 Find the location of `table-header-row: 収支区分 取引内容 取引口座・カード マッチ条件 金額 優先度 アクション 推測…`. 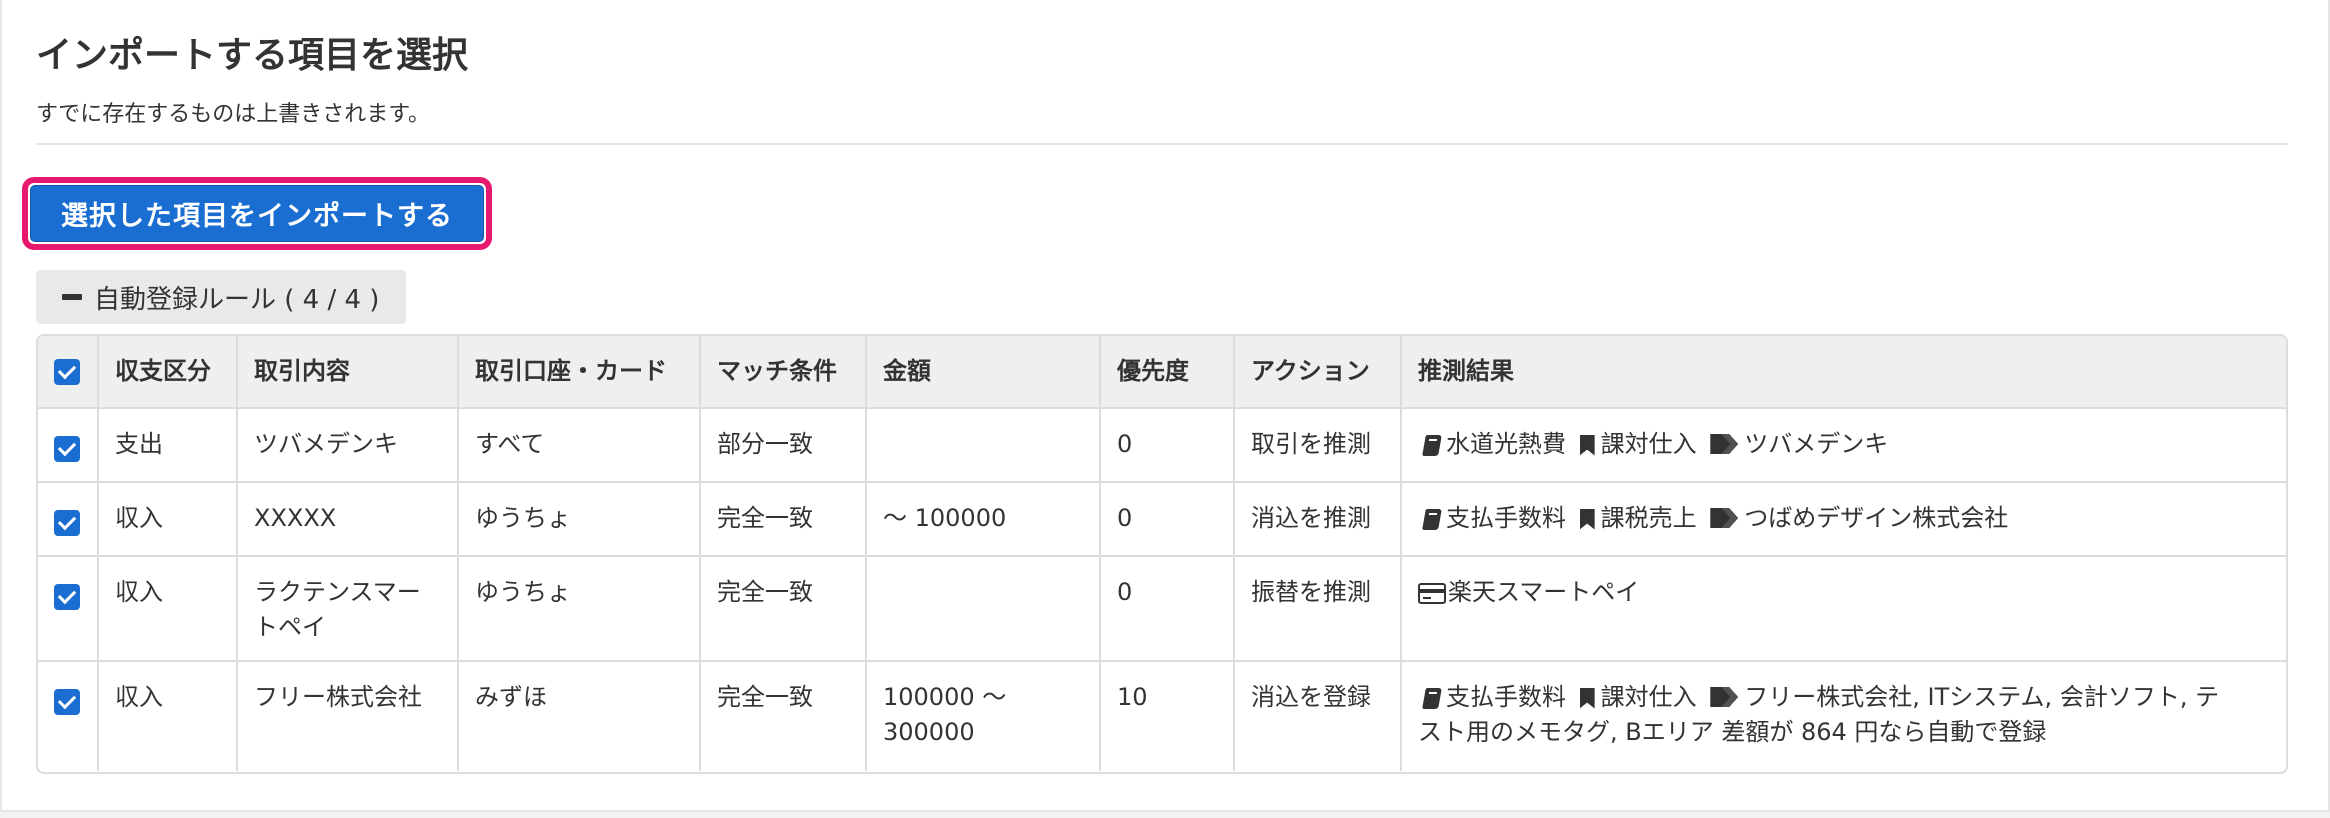

table-header-row: 収支区分 取引内容 取引口座・カード マッチ条件 金額 優先度 アクション 推測… is located at coordinates (1162, 372).